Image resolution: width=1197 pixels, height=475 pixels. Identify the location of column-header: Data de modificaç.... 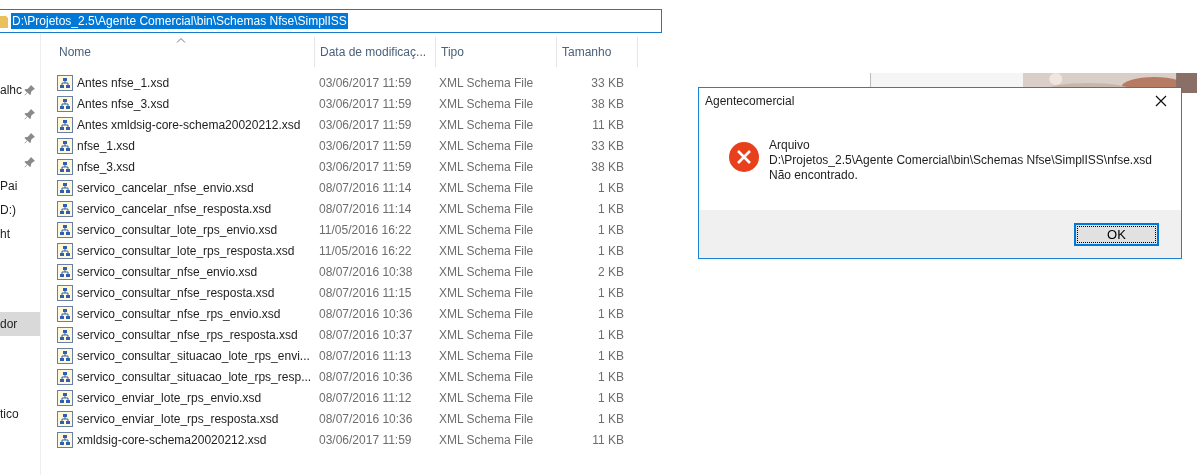
(375, 52).